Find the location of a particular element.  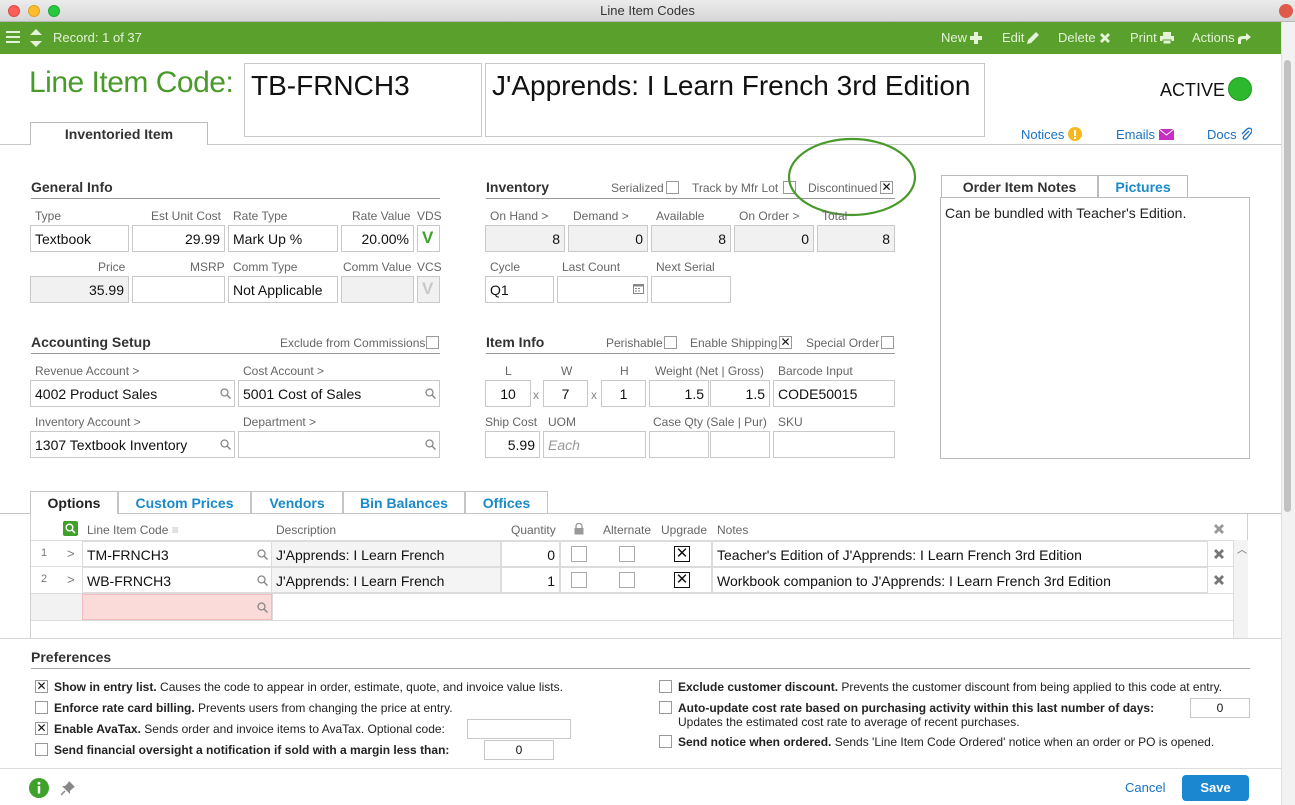

est-unit-cost-field: 29.99 is located at coordinates (178, 238).